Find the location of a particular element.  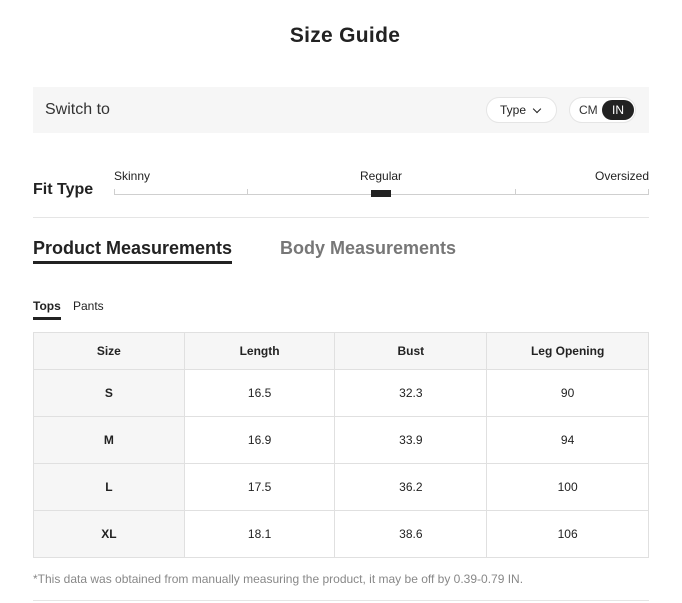

leg-opening-cell: 100 is located at coordinates (567, 487).